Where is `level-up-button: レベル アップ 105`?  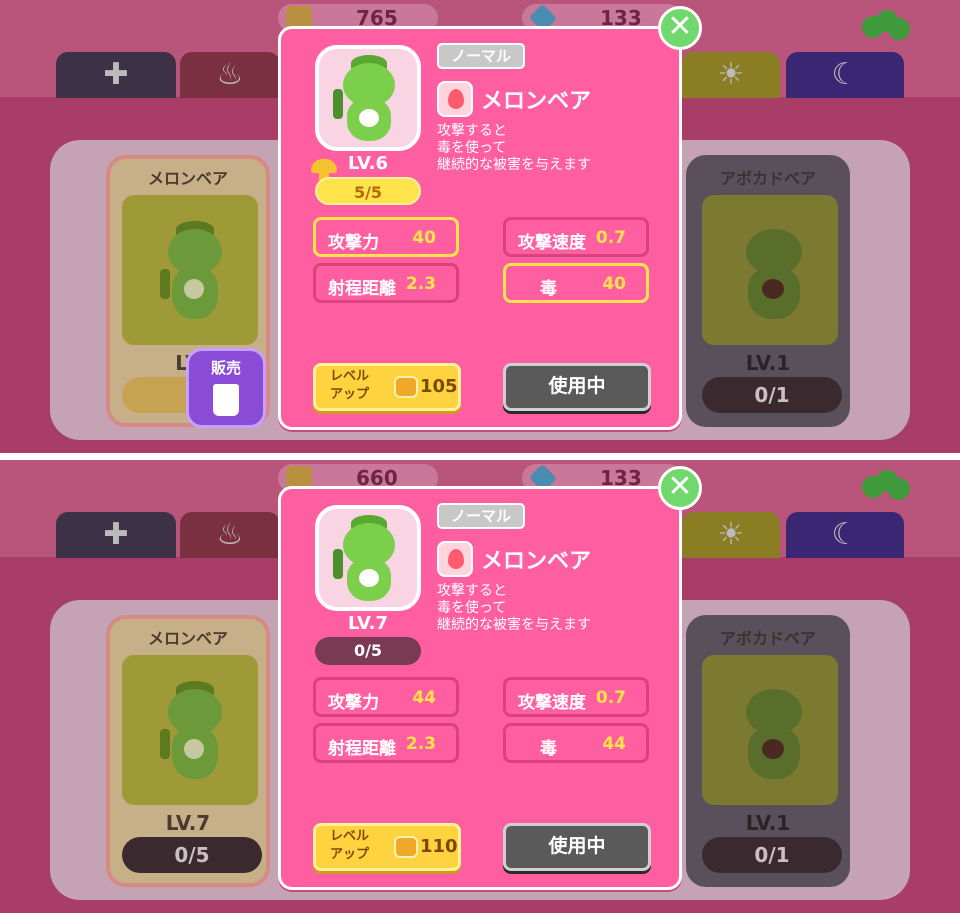
level-up-button: レベル アップ 105 is located at coordinates (387, 387).